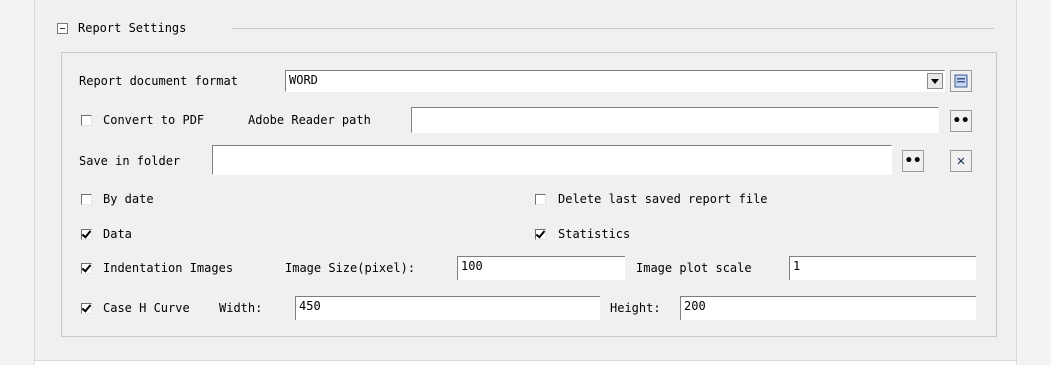  What do you see at coordinates (350, 268) in the screenshot?
I see `image-size-label: Image Size(pixel):` at bounding box center [350, 268].